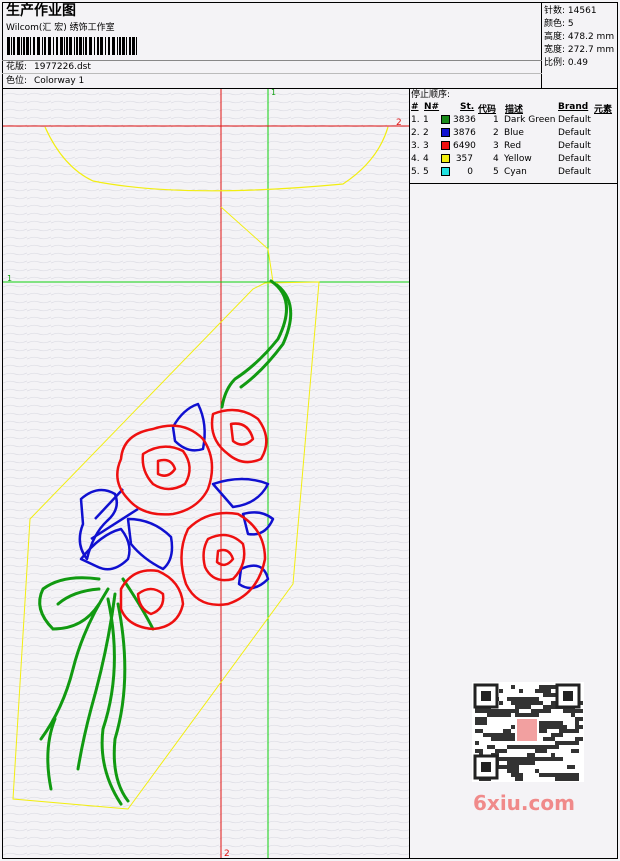  Describe the element at coordinates (426, 120) in the screenshot. I see `row-number: 1` at that location.